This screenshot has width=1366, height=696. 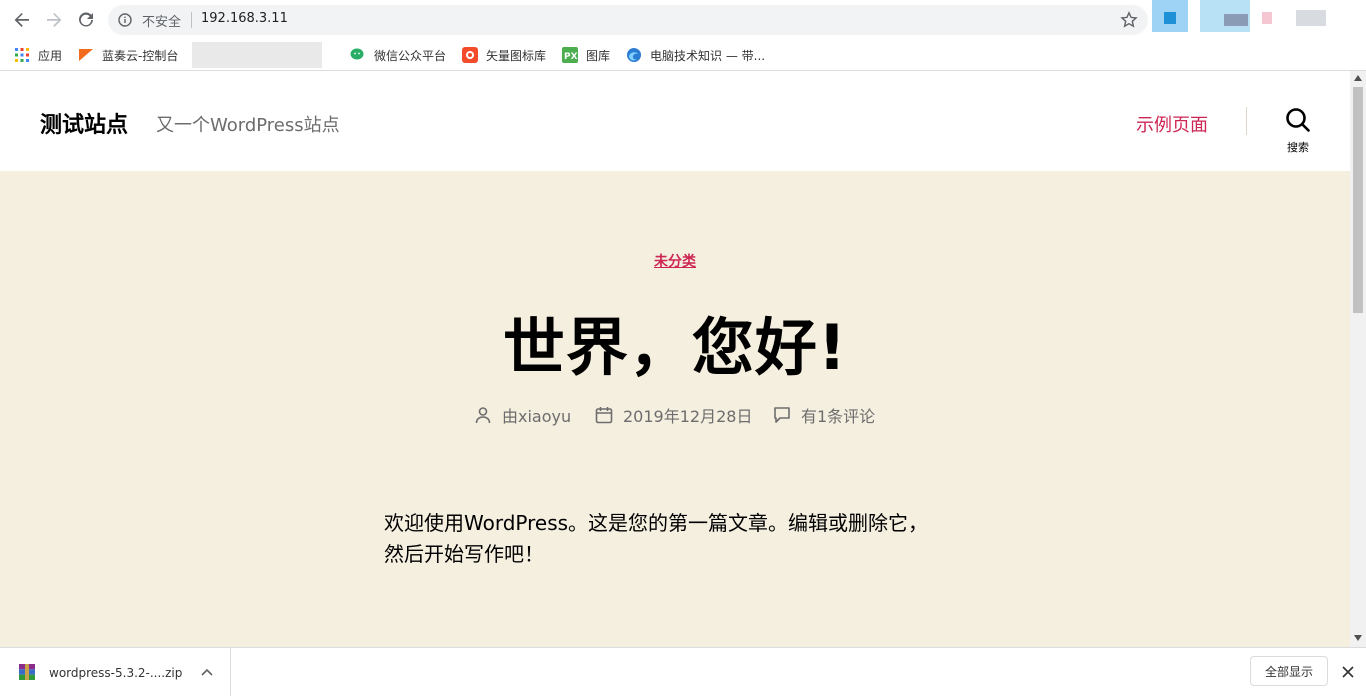 I want to click on site-title: 测试站点, so click(x=84, y=123).